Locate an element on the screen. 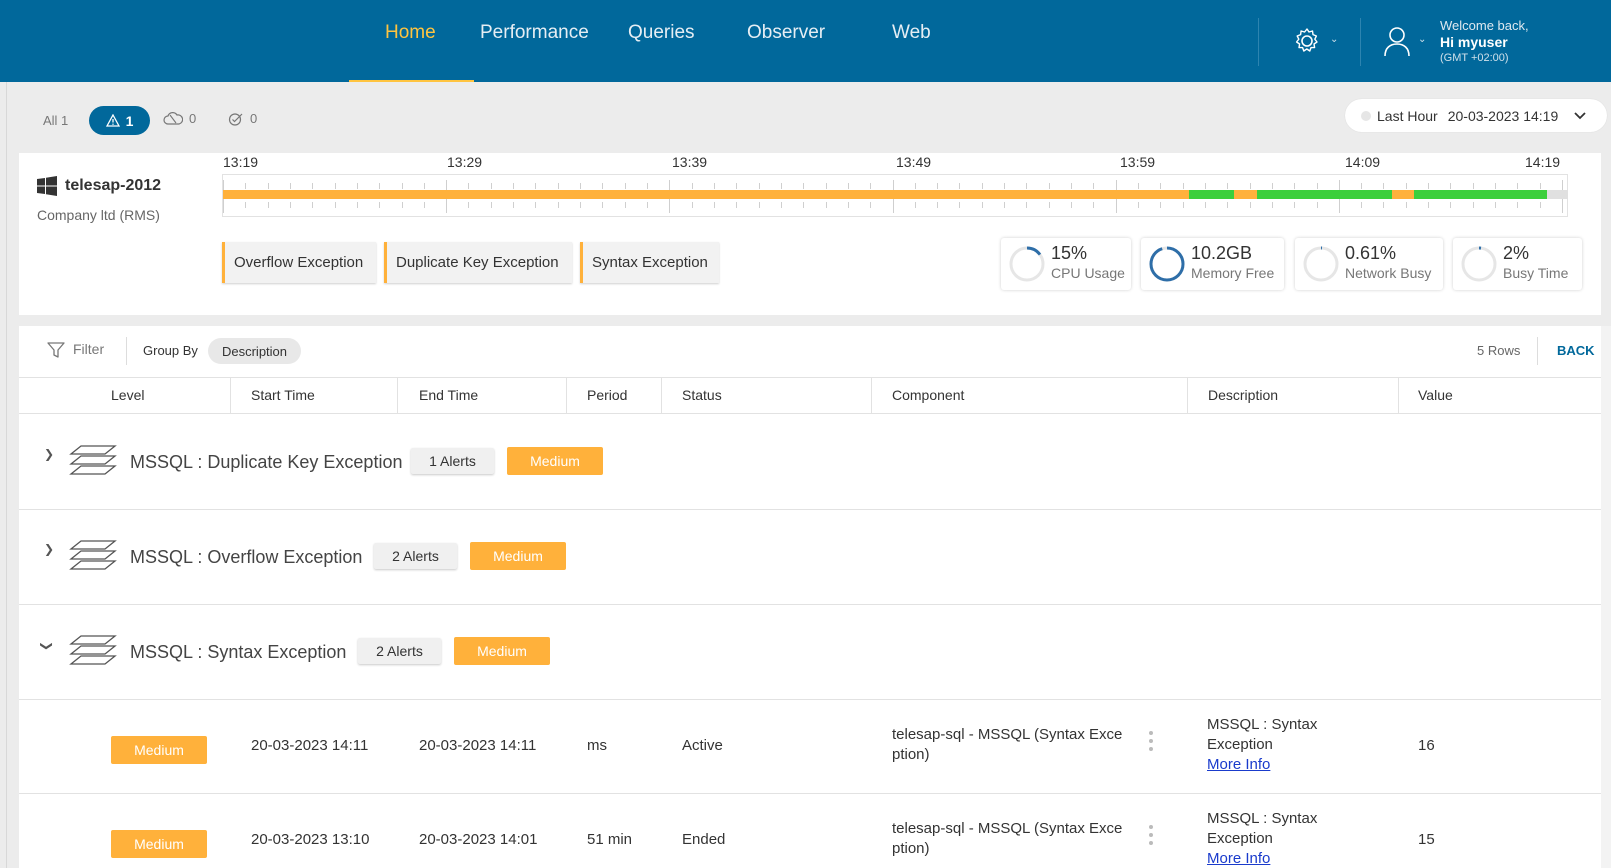 This screenshot has width=1611, height=868. timeline-label: 13:19 is located at coordinates (241, 162).